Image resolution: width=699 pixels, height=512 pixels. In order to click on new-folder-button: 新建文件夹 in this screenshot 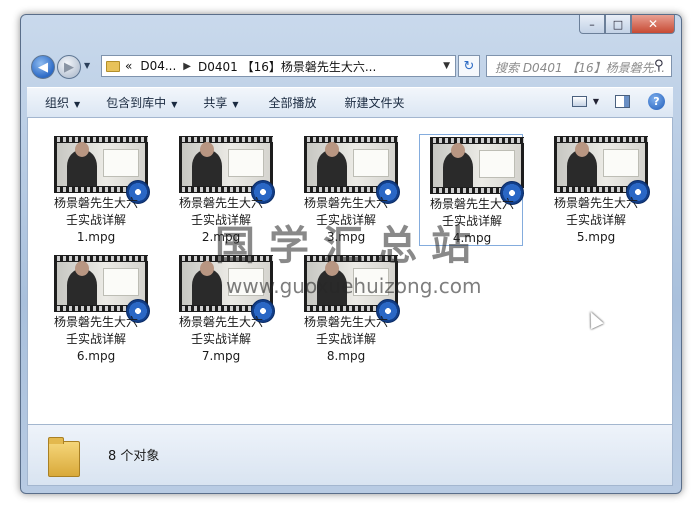, I will do `click(375, 102)`.